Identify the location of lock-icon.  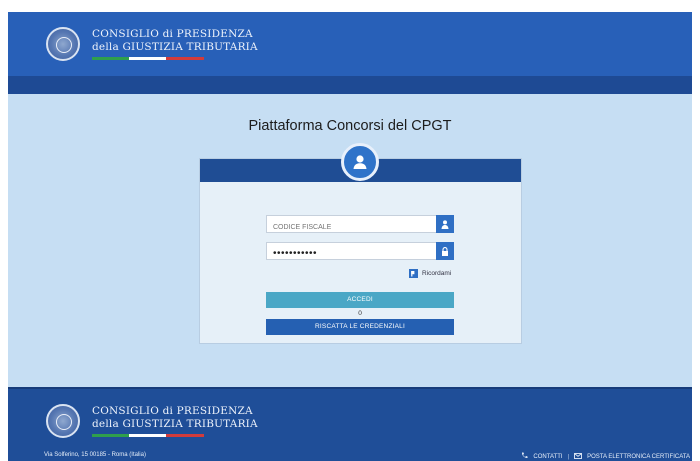
(445, 251).